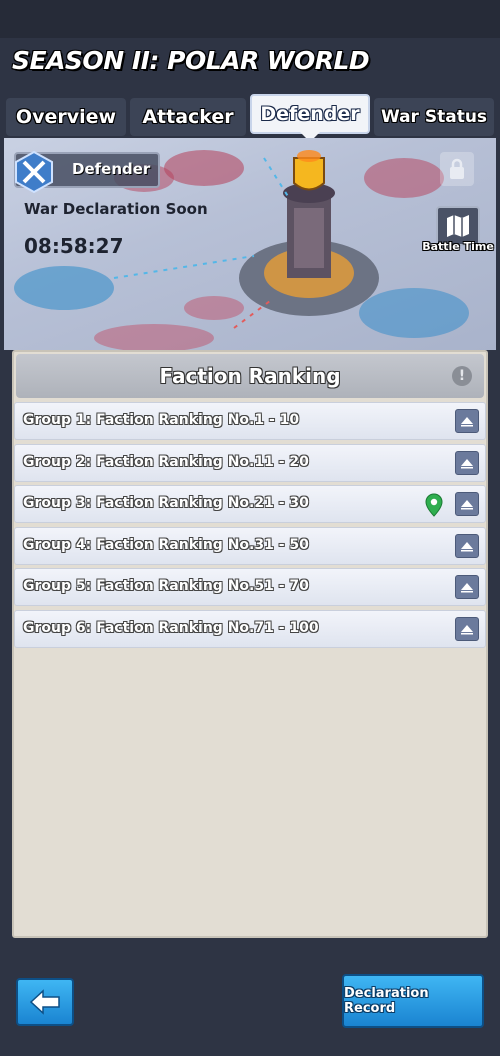 The image size is (500, 1056). What do you see at coordinates (386, 1001) in the screenshot?
I see `declaration-record-label: Declaration Record` at bounding box center [386, 1001].